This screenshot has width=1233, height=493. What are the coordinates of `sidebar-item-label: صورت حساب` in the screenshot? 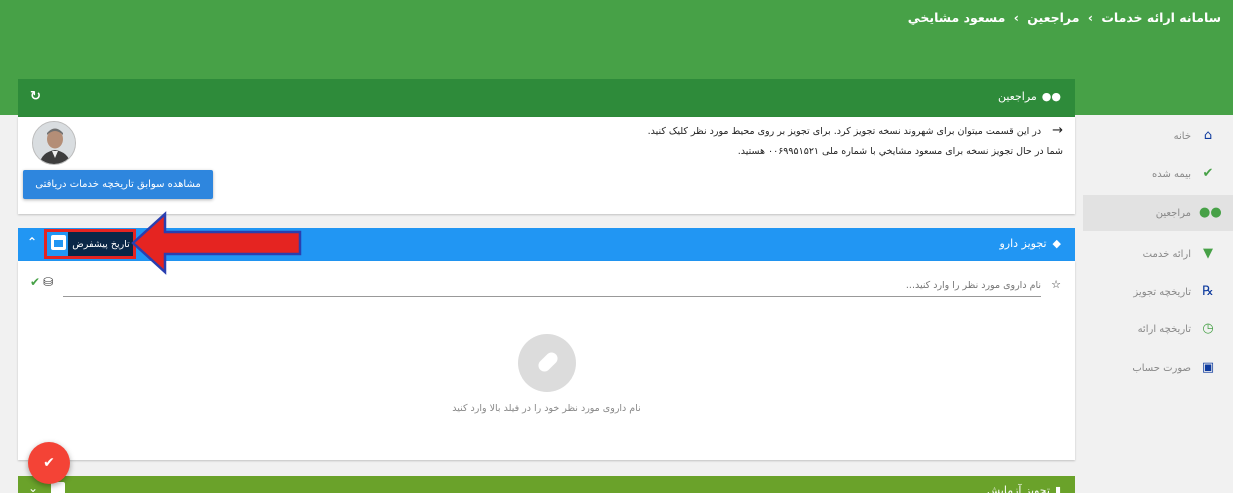 It's located at (1161, 368).